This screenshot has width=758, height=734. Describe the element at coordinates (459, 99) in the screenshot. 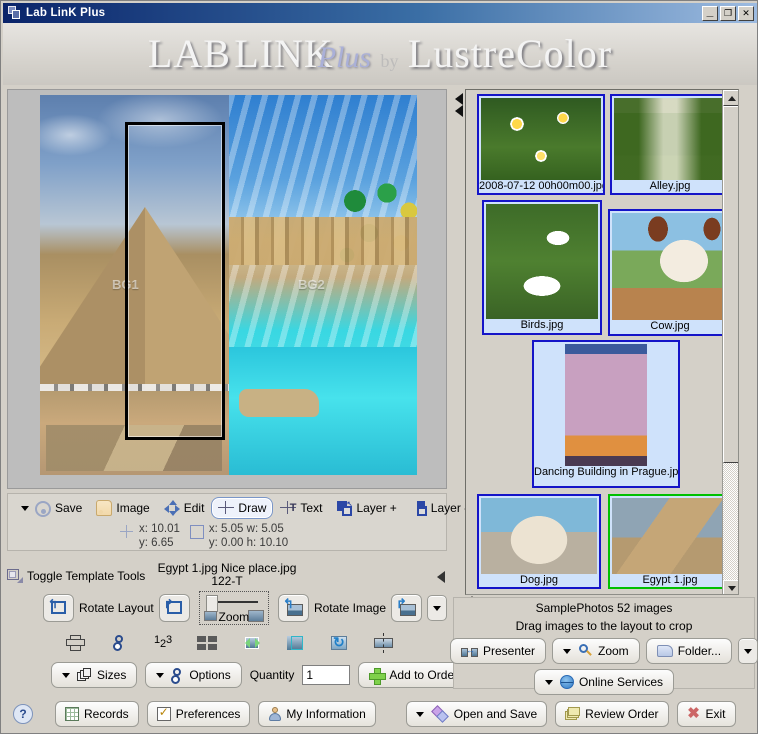

I see `collapse-arrow-top-icon` at that location.